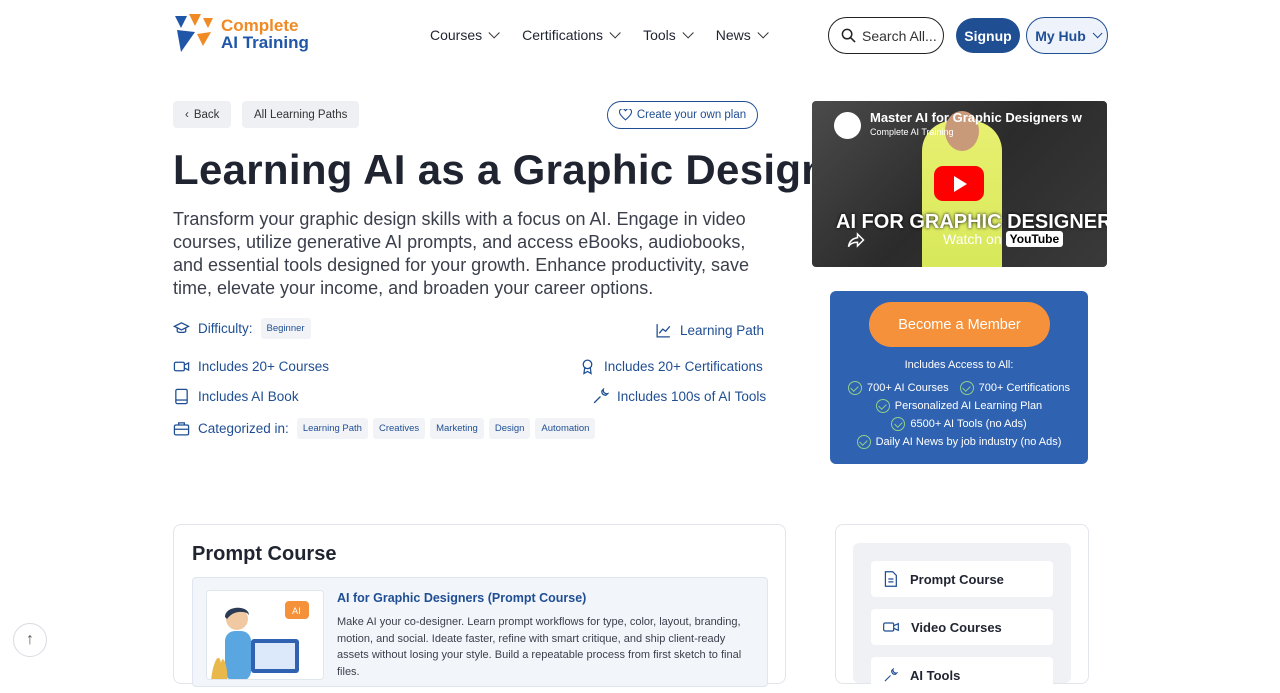  What do you see at coordinates (461, 598) in the screenshot?
I see `course-title: AI for Graphic Designers (Prompt Course)` at bounding box center [461, 598].